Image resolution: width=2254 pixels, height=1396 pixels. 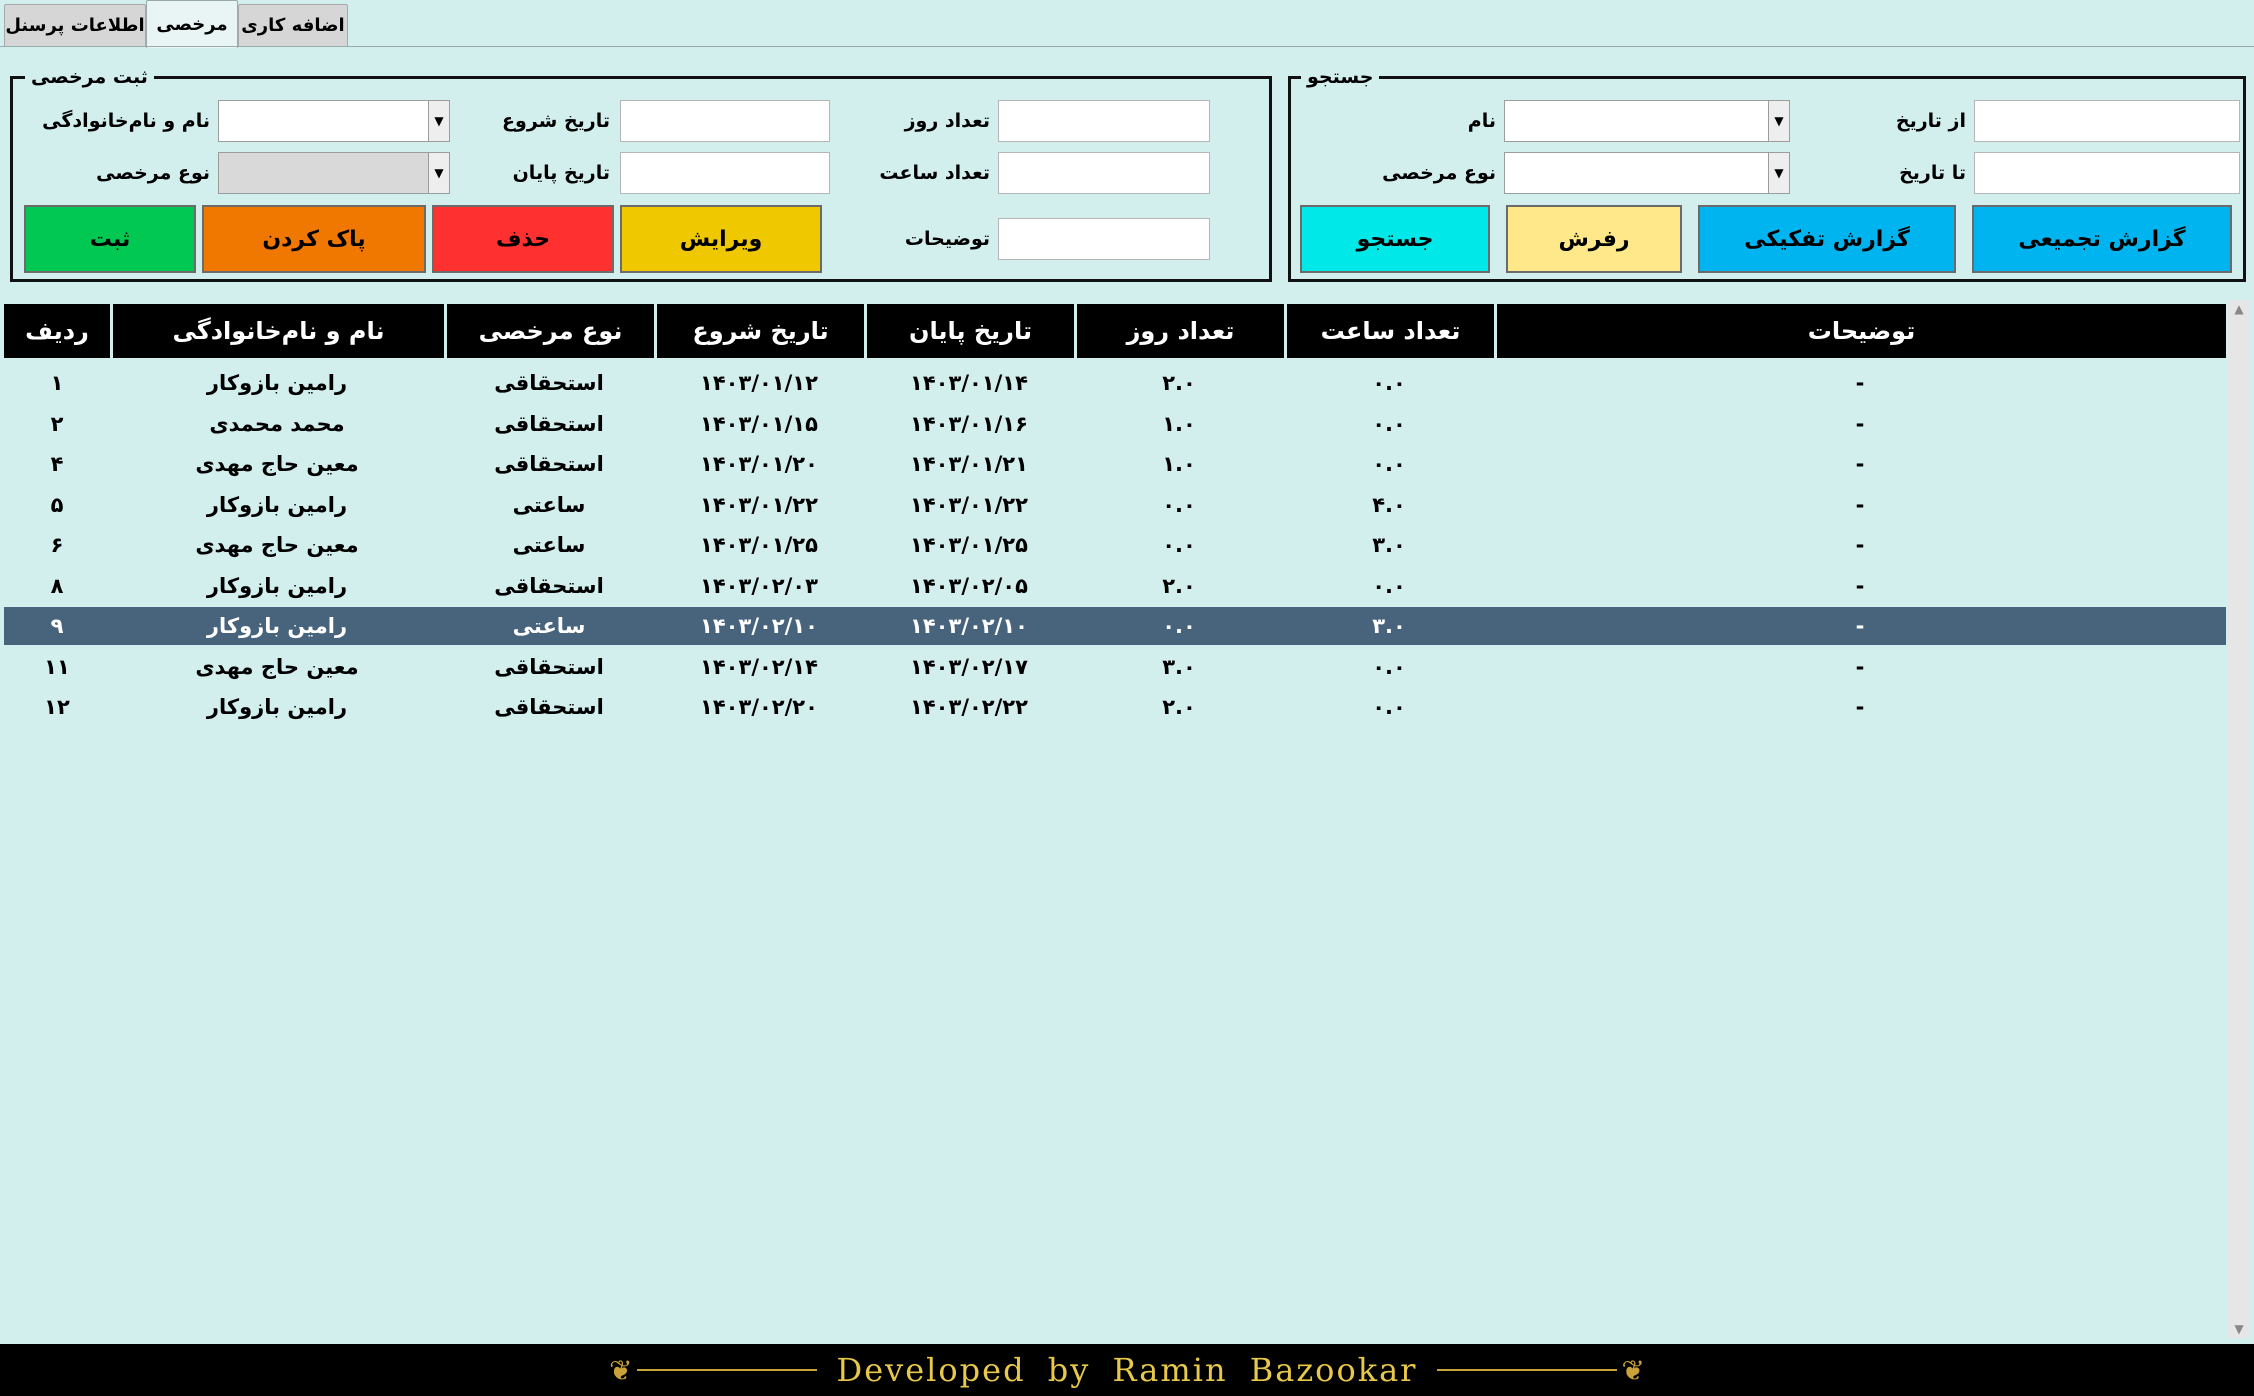 What do you see at coordinates (726, 1370) in the screenshot?
I see `footer-line-left` at bounding box center [726, 1370].